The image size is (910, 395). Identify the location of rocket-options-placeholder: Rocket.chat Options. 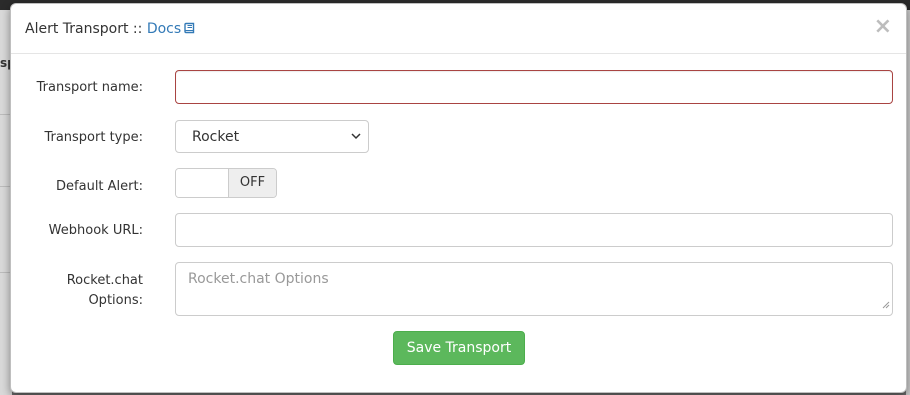
(258, 279).